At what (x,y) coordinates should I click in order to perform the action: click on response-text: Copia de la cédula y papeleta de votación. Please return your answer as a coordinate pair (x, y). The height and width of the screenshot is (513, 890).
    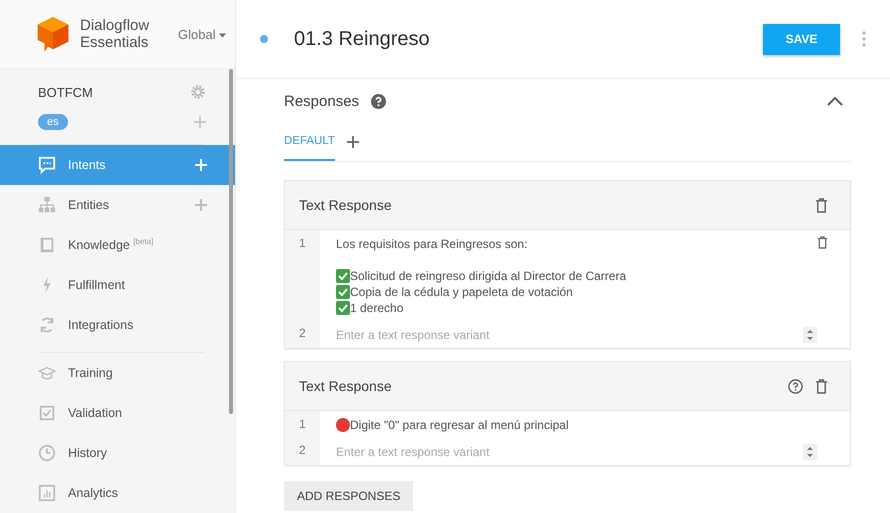
    Looking at the image, I should click on (461, 292).